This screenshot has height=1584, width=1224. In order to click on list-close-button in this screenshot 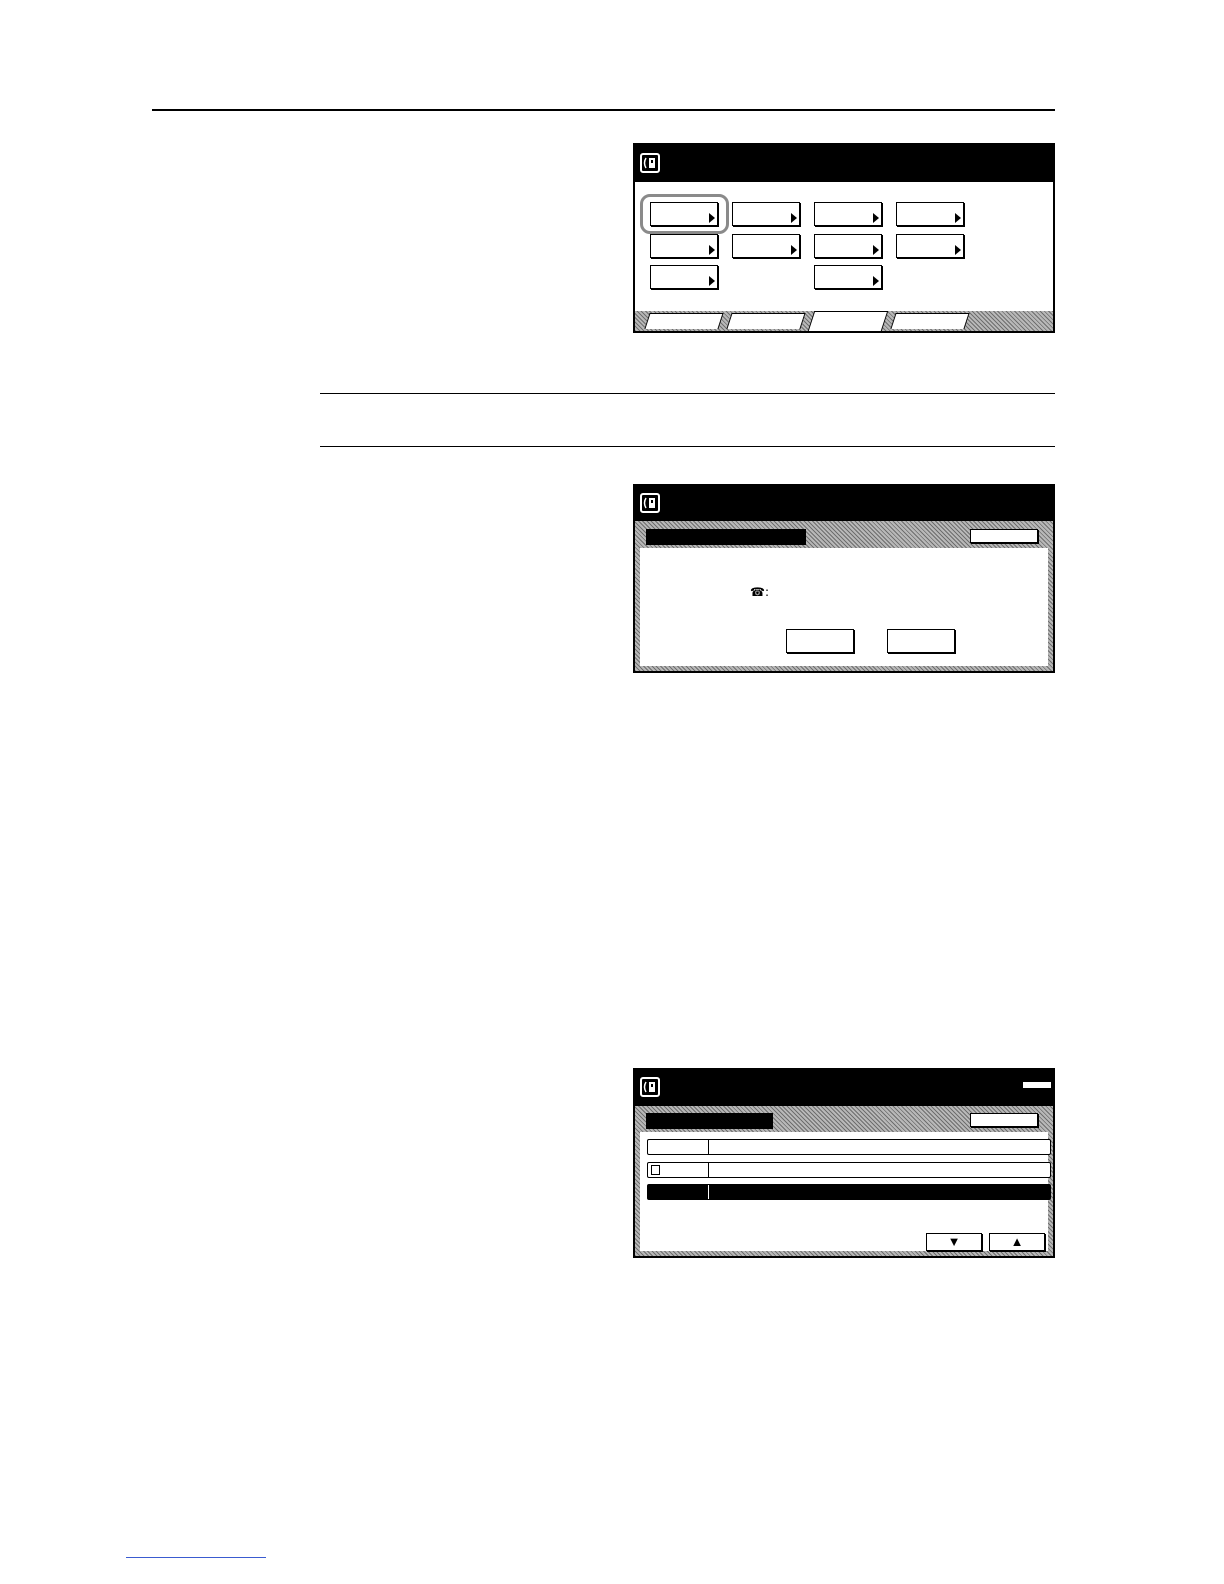, I will do `click(1004, 1120)`.